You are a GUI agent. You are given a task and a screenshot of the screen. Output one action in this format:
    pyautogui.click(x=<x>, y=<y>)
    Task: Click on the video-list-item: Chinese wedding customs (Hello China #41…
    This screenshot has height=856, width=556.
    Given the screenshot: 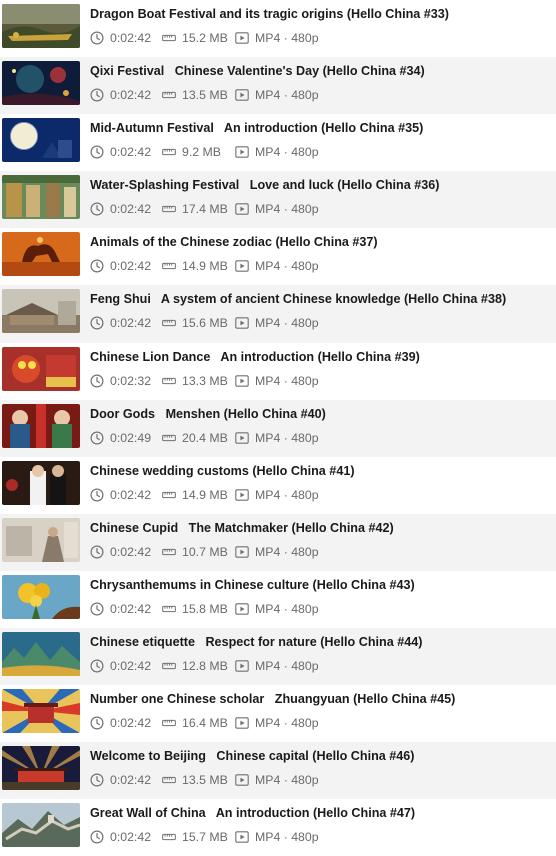 What is the action you would take?
    pyautogui.click(x=278, y=485)
    